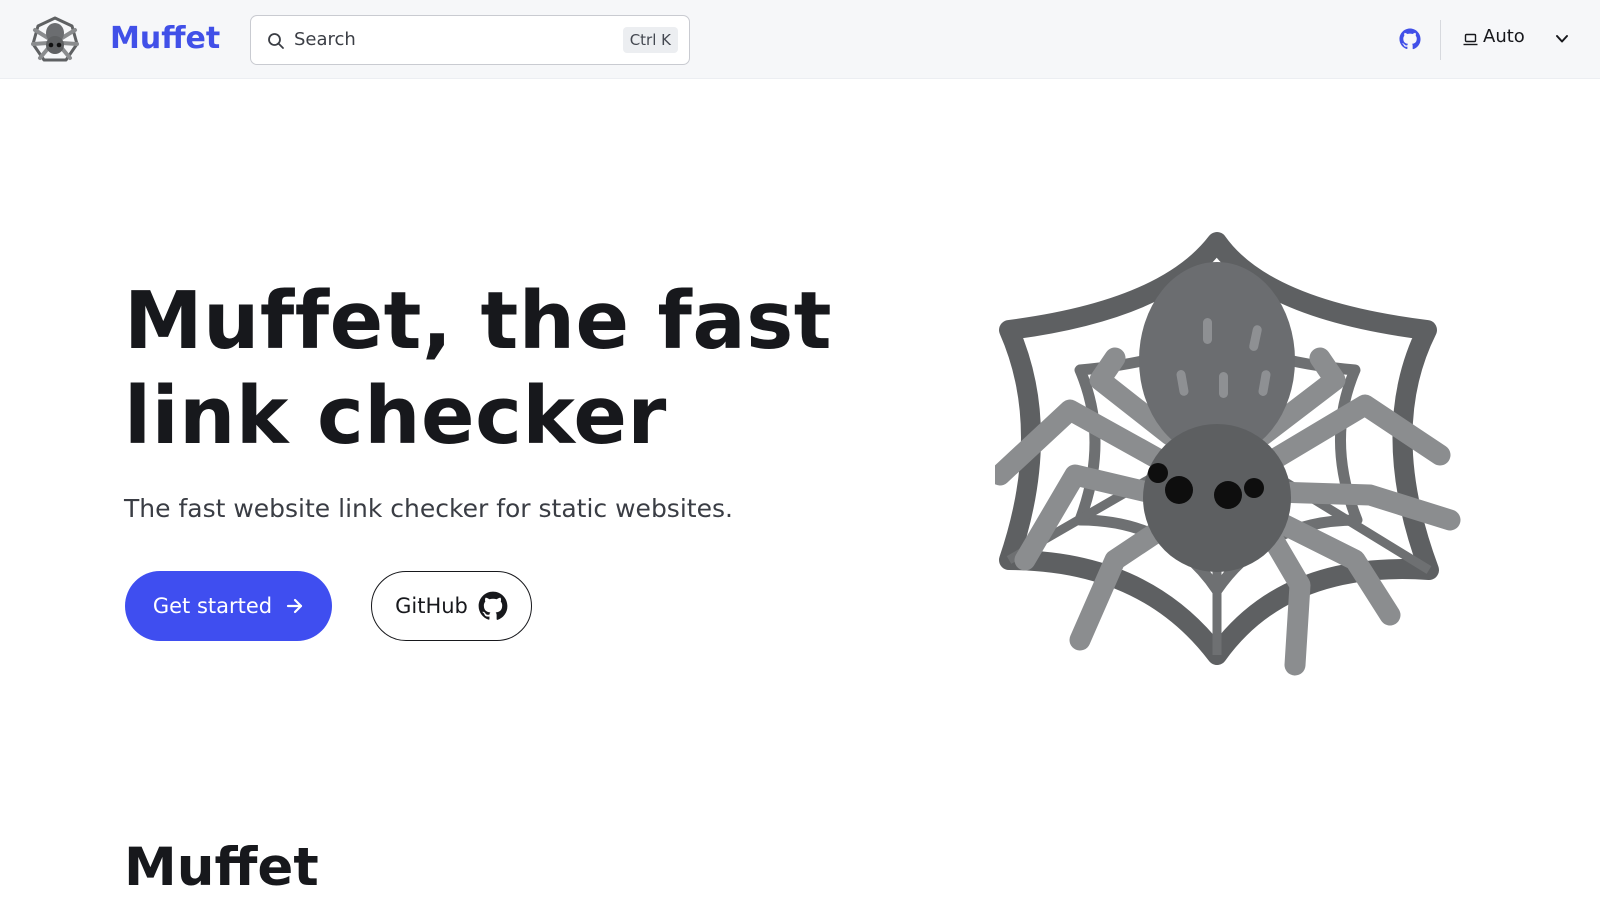  I want to click on site-title-link: Muffet, so click(165, 39).